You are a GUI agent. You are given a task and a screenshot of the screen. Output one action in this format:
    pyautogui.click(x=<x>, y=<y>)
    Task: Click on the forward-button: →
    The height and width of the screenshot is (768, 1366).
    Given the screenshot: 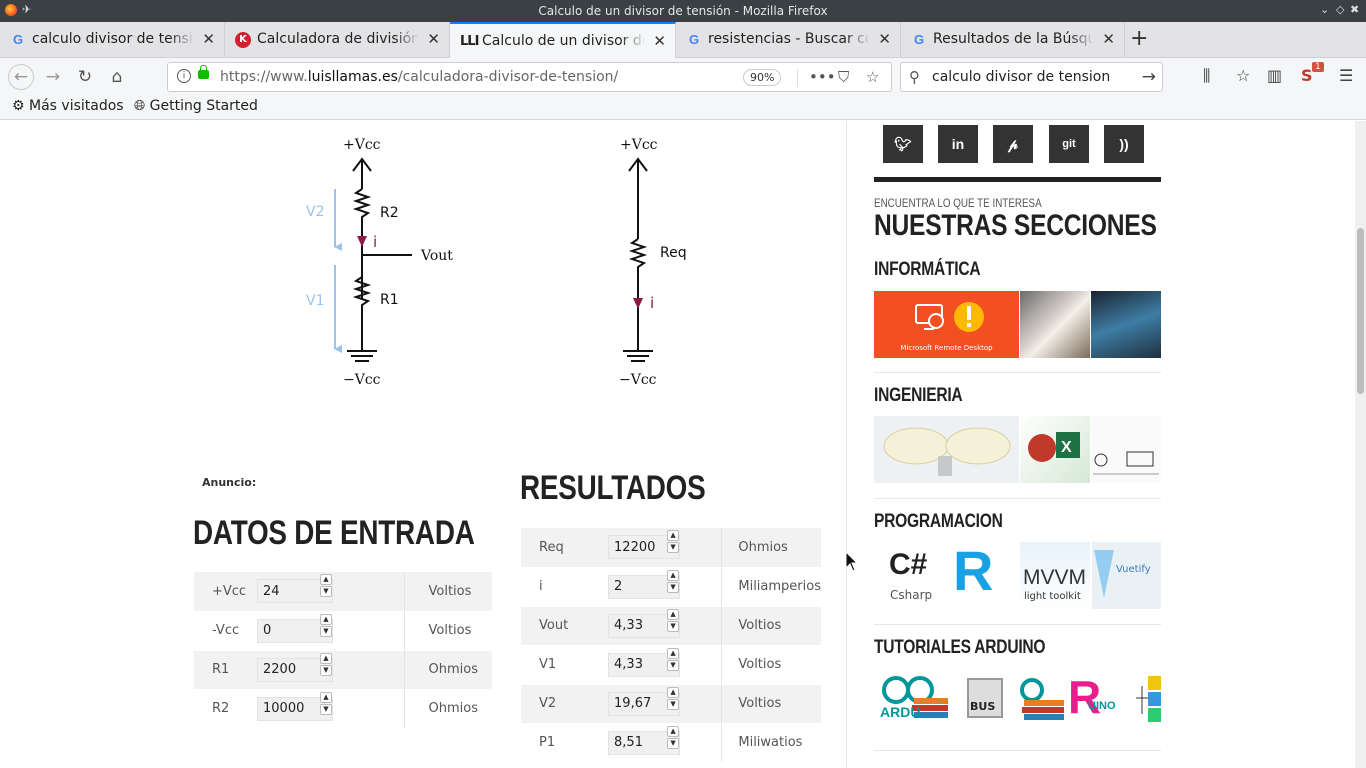 What is the action you would take?
    pyautogui.click(x=53, y=77)
    